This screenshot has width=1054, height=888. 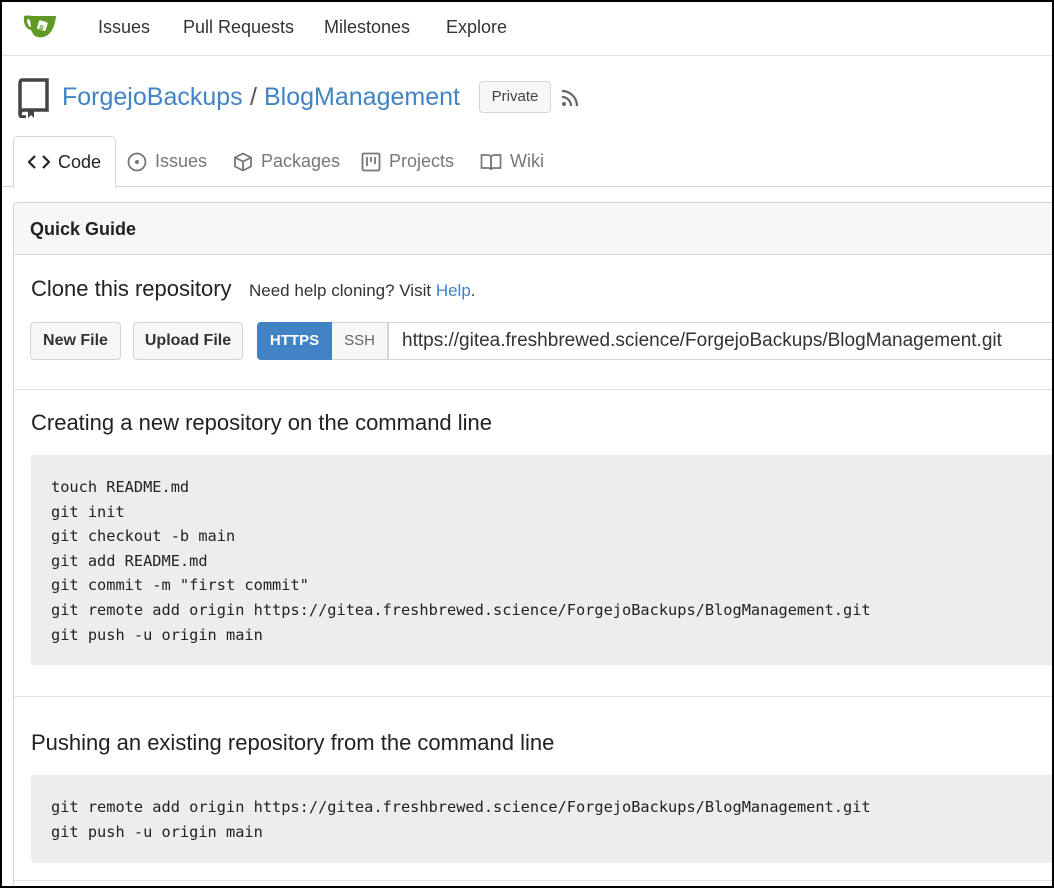 What do you see at coordinates (75, 341) in the screenshot?
I see `new-file-button: New File` at bounding box center [75, 341].